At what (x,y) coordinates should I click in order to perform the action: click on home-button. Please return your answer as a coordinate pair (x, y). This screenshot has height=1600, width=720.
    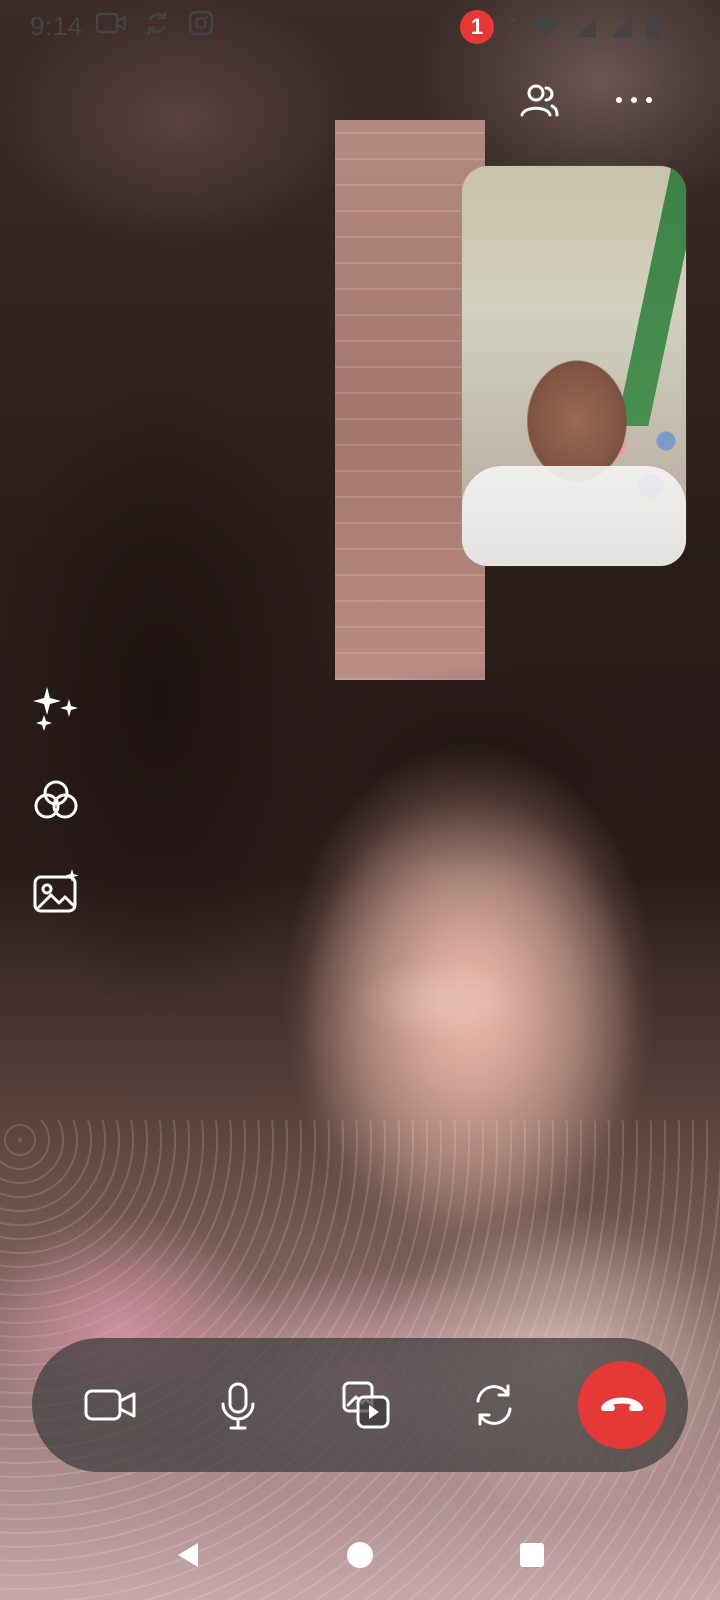
    Looking at the image, I should click on (360, 1555).